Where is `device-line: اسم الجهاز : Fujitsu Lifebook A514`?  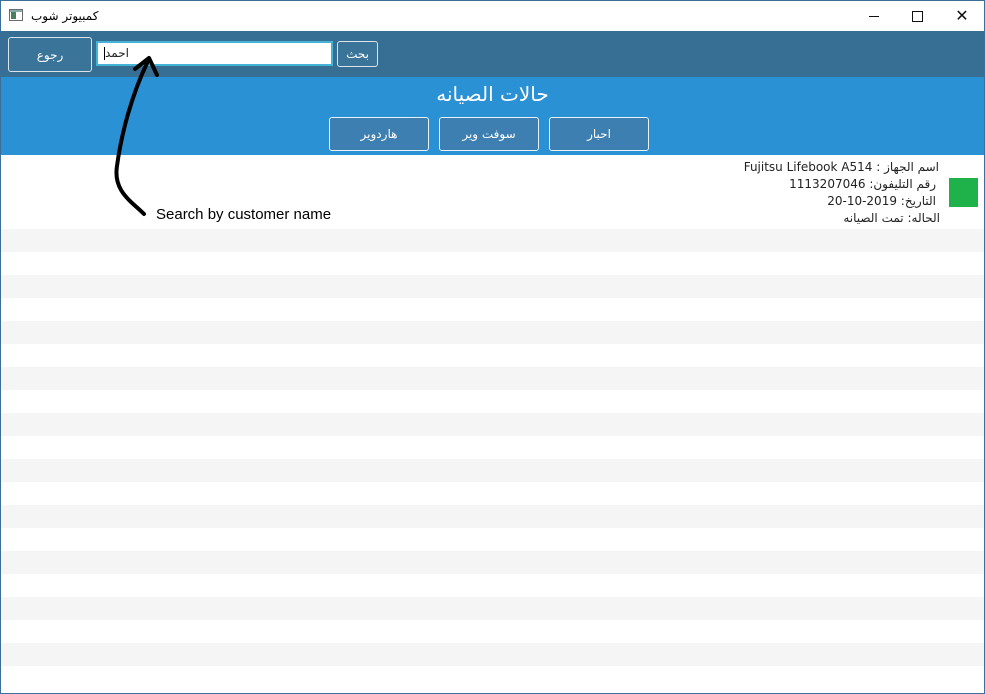
device-line: اسم الجهاز : Fujitsu Lifebook A514 is located at coordinates (841, 167).